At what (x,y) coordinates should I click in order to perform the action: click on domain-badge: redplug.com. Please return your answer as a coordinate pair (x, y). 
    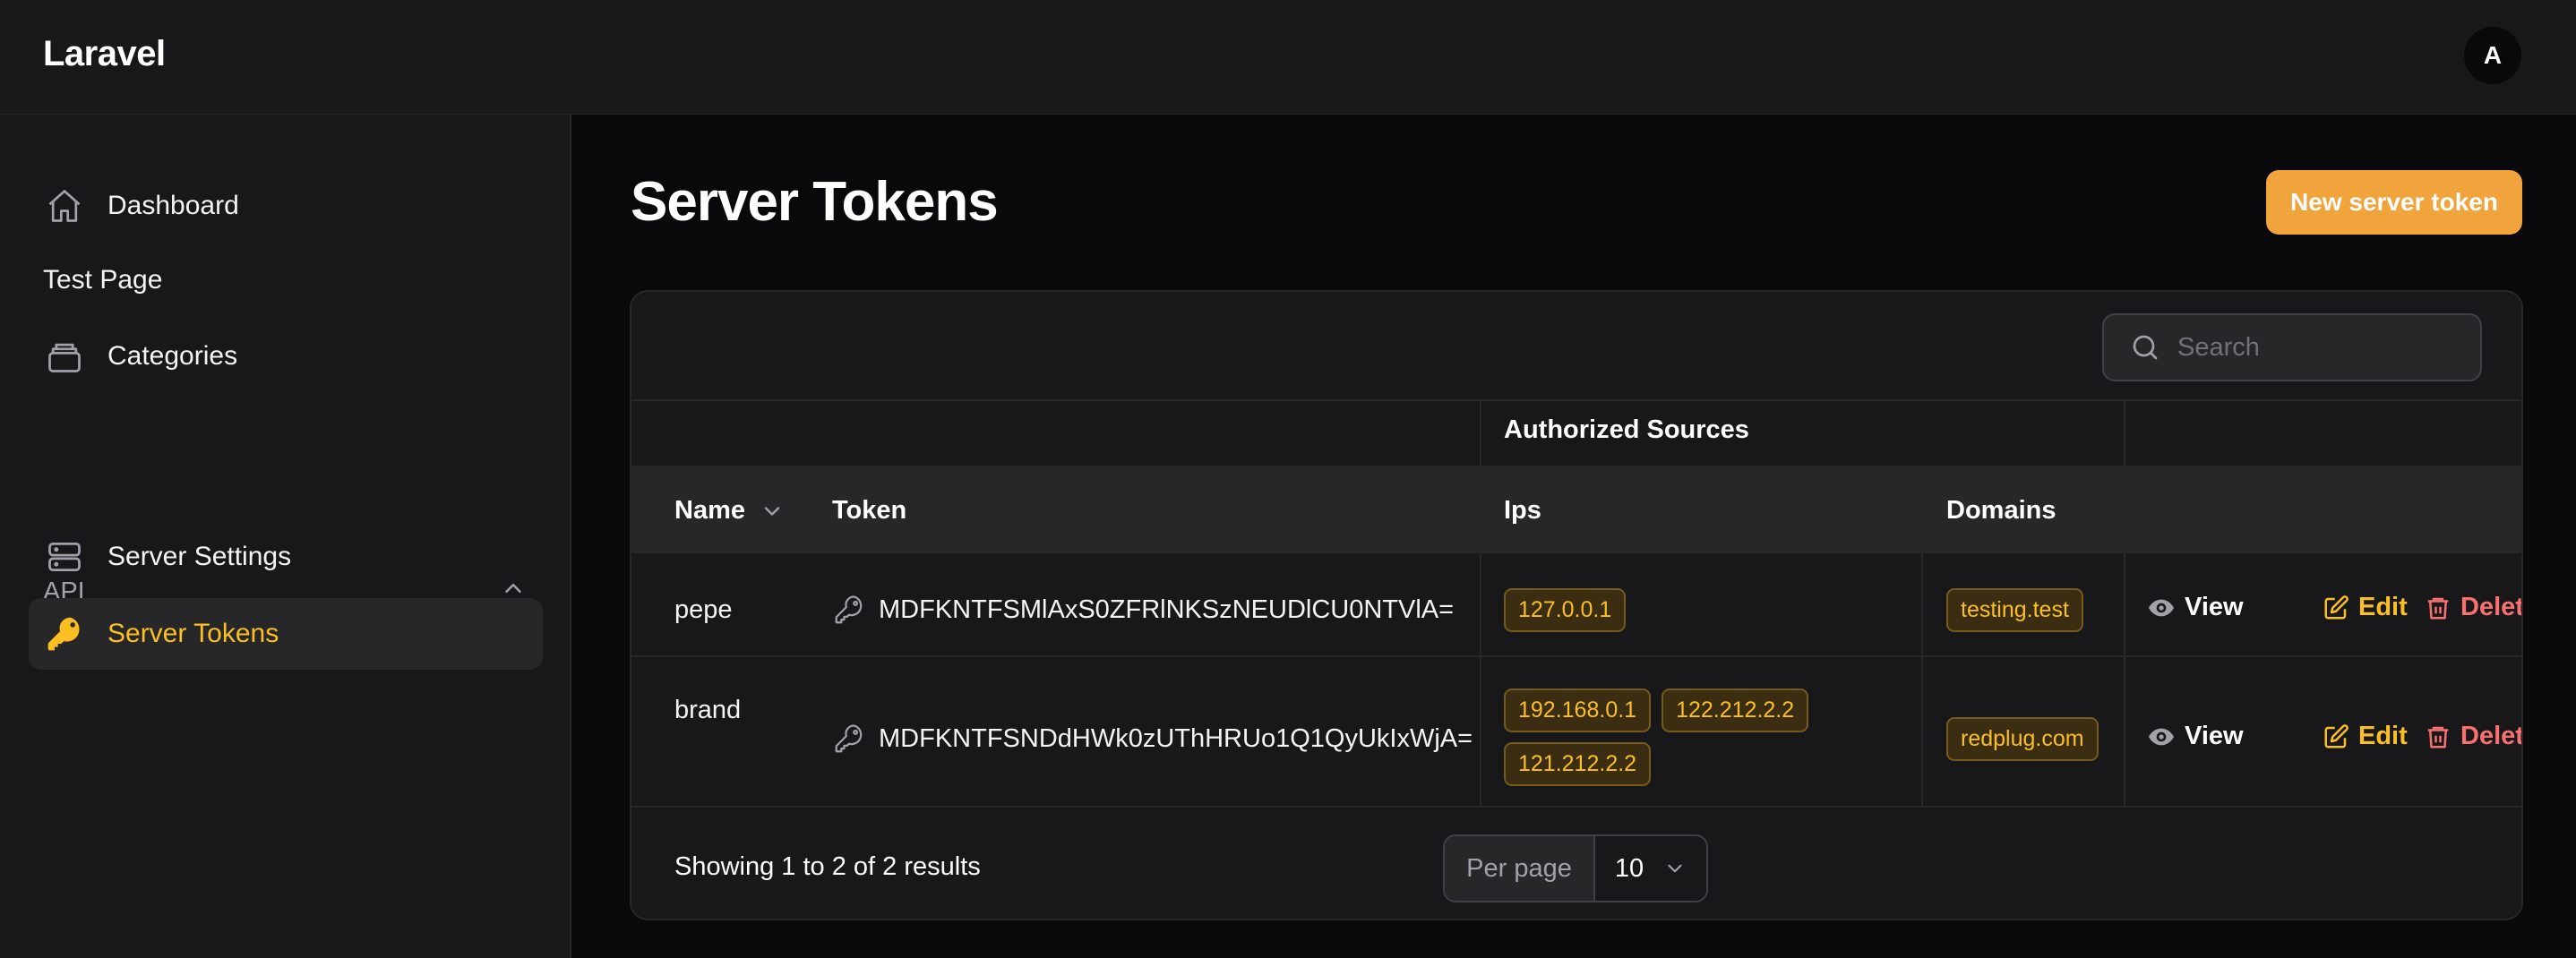
    Looking at the image, I should click on (2022, 738).